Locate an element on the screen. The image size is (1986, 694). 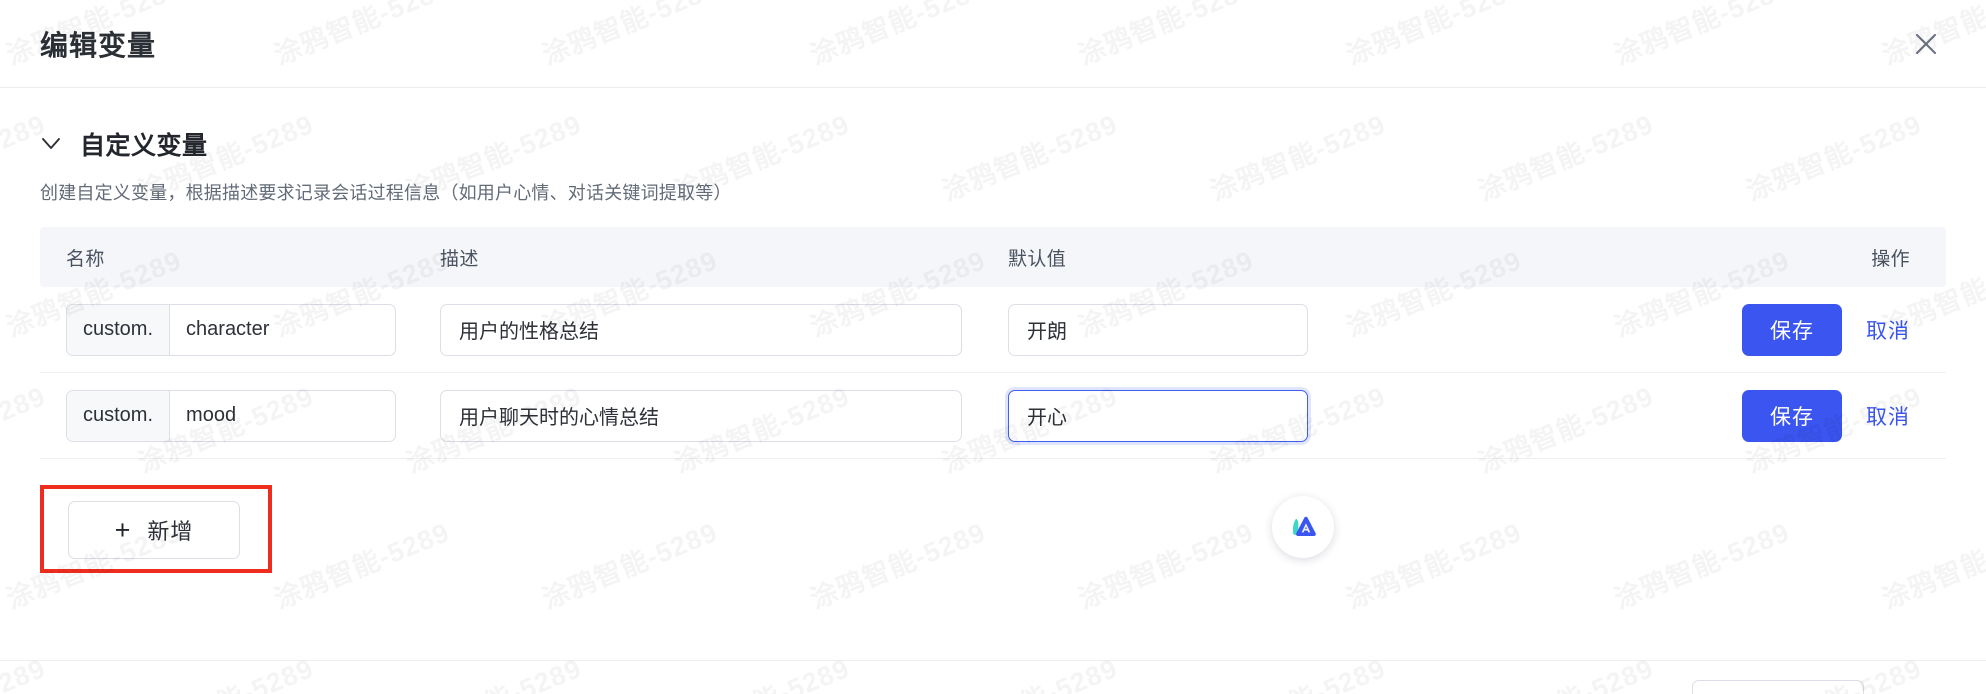
section-description: 创建自定义变量，根据描述要求记录会话过程信息（如用户心情、对话关键词提取等） is located at coordinates (386, 193).